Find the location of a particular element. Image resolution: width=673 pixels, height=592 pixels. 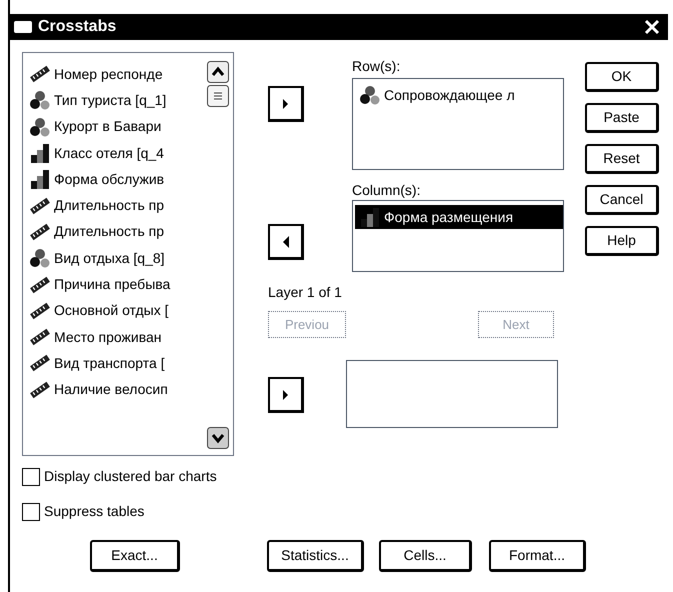

dialog-button: Help is located at coordinates (622, 241).